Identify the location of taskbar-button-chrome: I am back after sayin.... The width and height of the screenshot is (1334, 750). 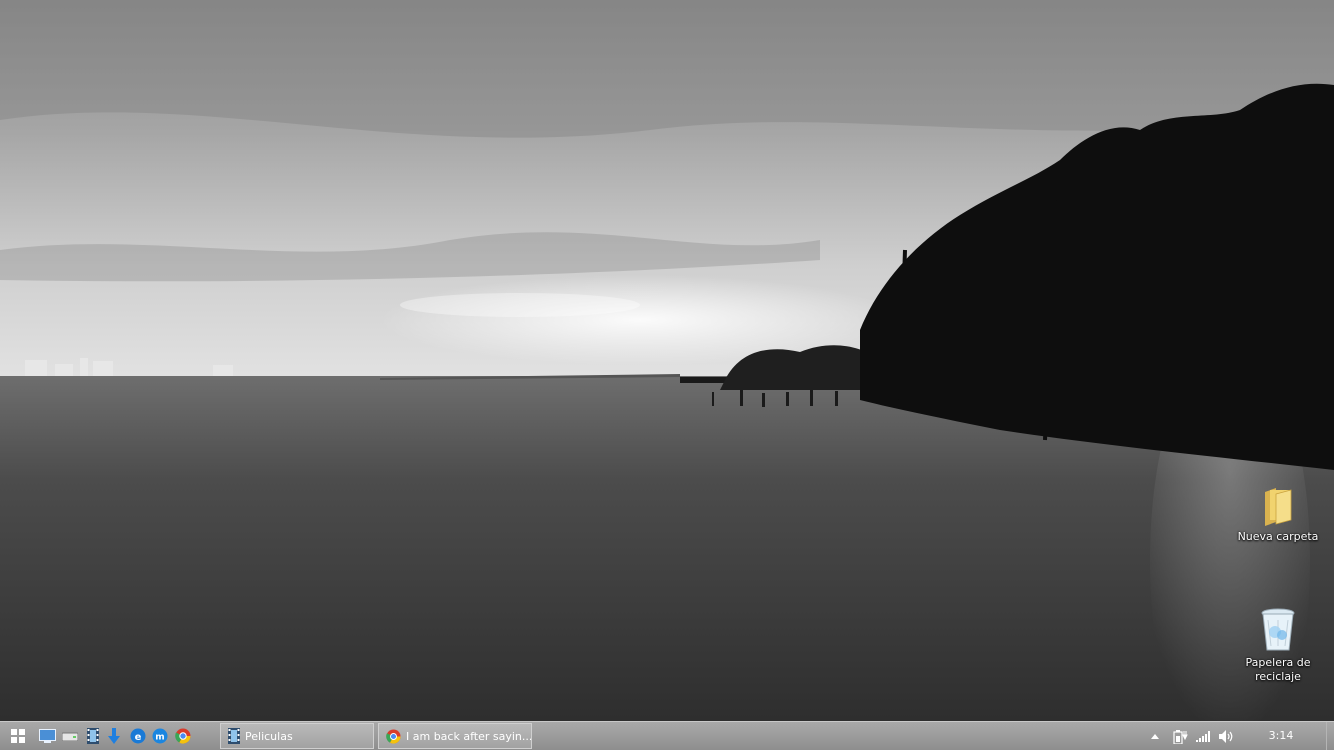
(455, 736).